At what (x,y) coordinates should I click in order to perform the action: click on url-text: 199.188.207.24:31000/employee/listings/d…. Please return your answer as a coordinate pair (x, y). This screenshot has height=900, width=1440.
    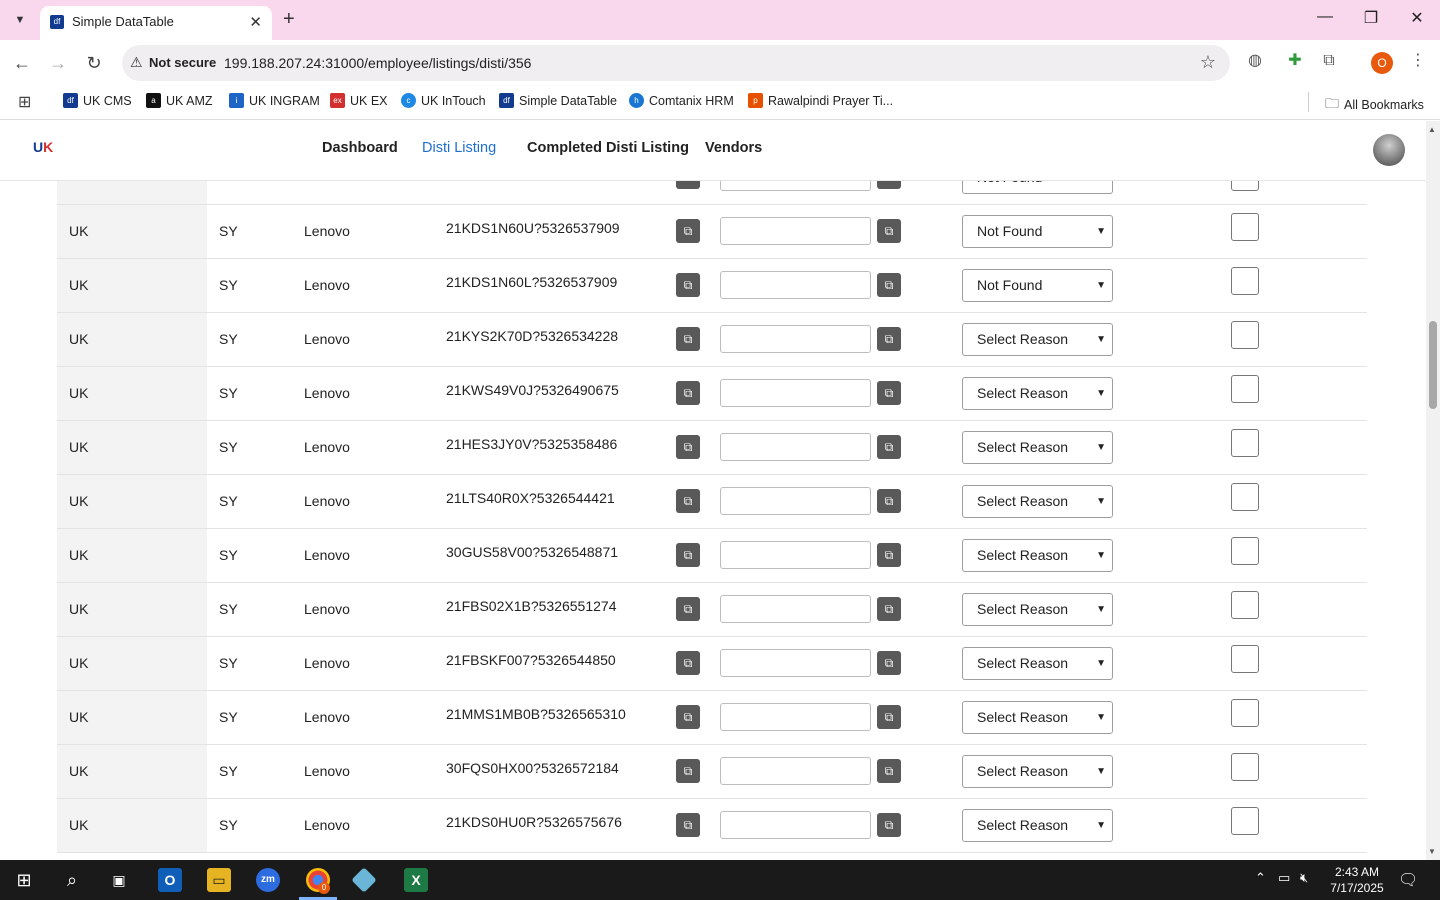
    Looking at the image, I should click on (377, 63).